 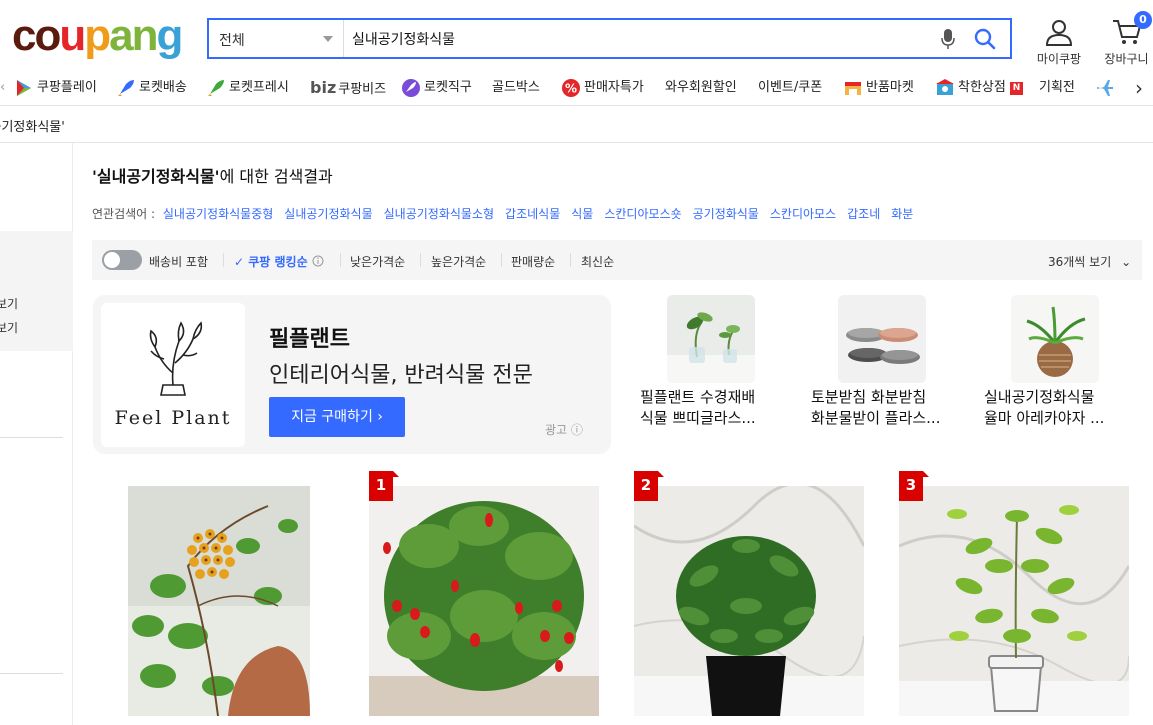 What do you see at coordinates (749, 593) in the screenshot?
I see `product-card: 2` at bounding box center [749, 593].